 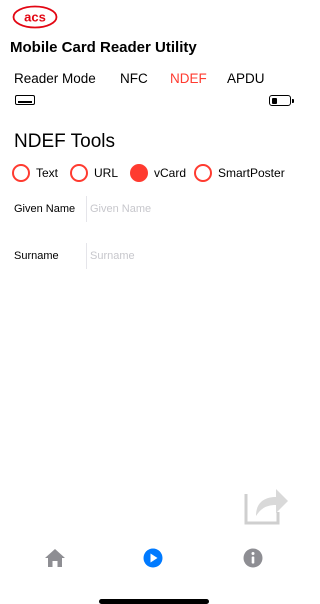 I want to click on info-tab, so click(x=253, y=558).